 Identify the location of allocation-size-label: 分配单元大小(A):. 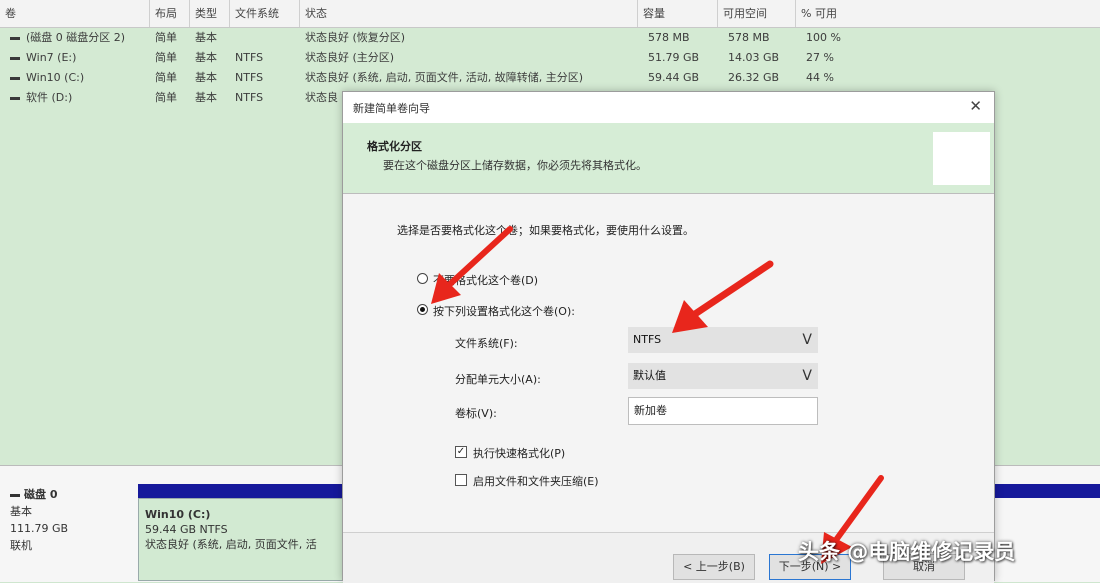
(498, 379).